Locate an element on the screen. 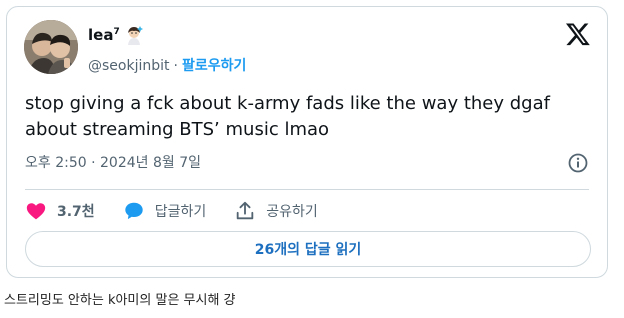  caption-text: 스트리밍도 안하는 k아미의 말은 무시해 걍 is located at coordinates (120, 300).